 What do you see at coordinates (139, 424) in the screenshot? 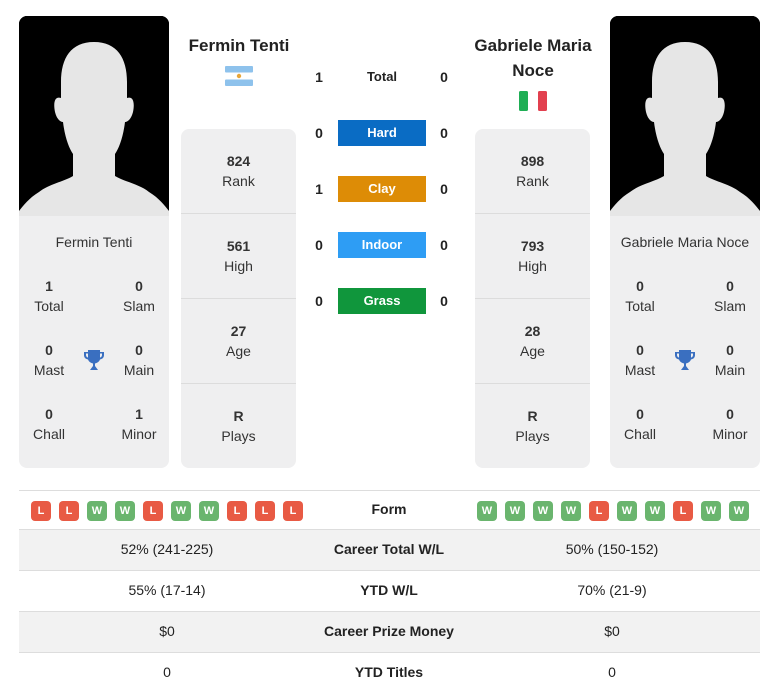
I see `player1-titles-minor: 1 Minor` at bounding box center [139, 424].